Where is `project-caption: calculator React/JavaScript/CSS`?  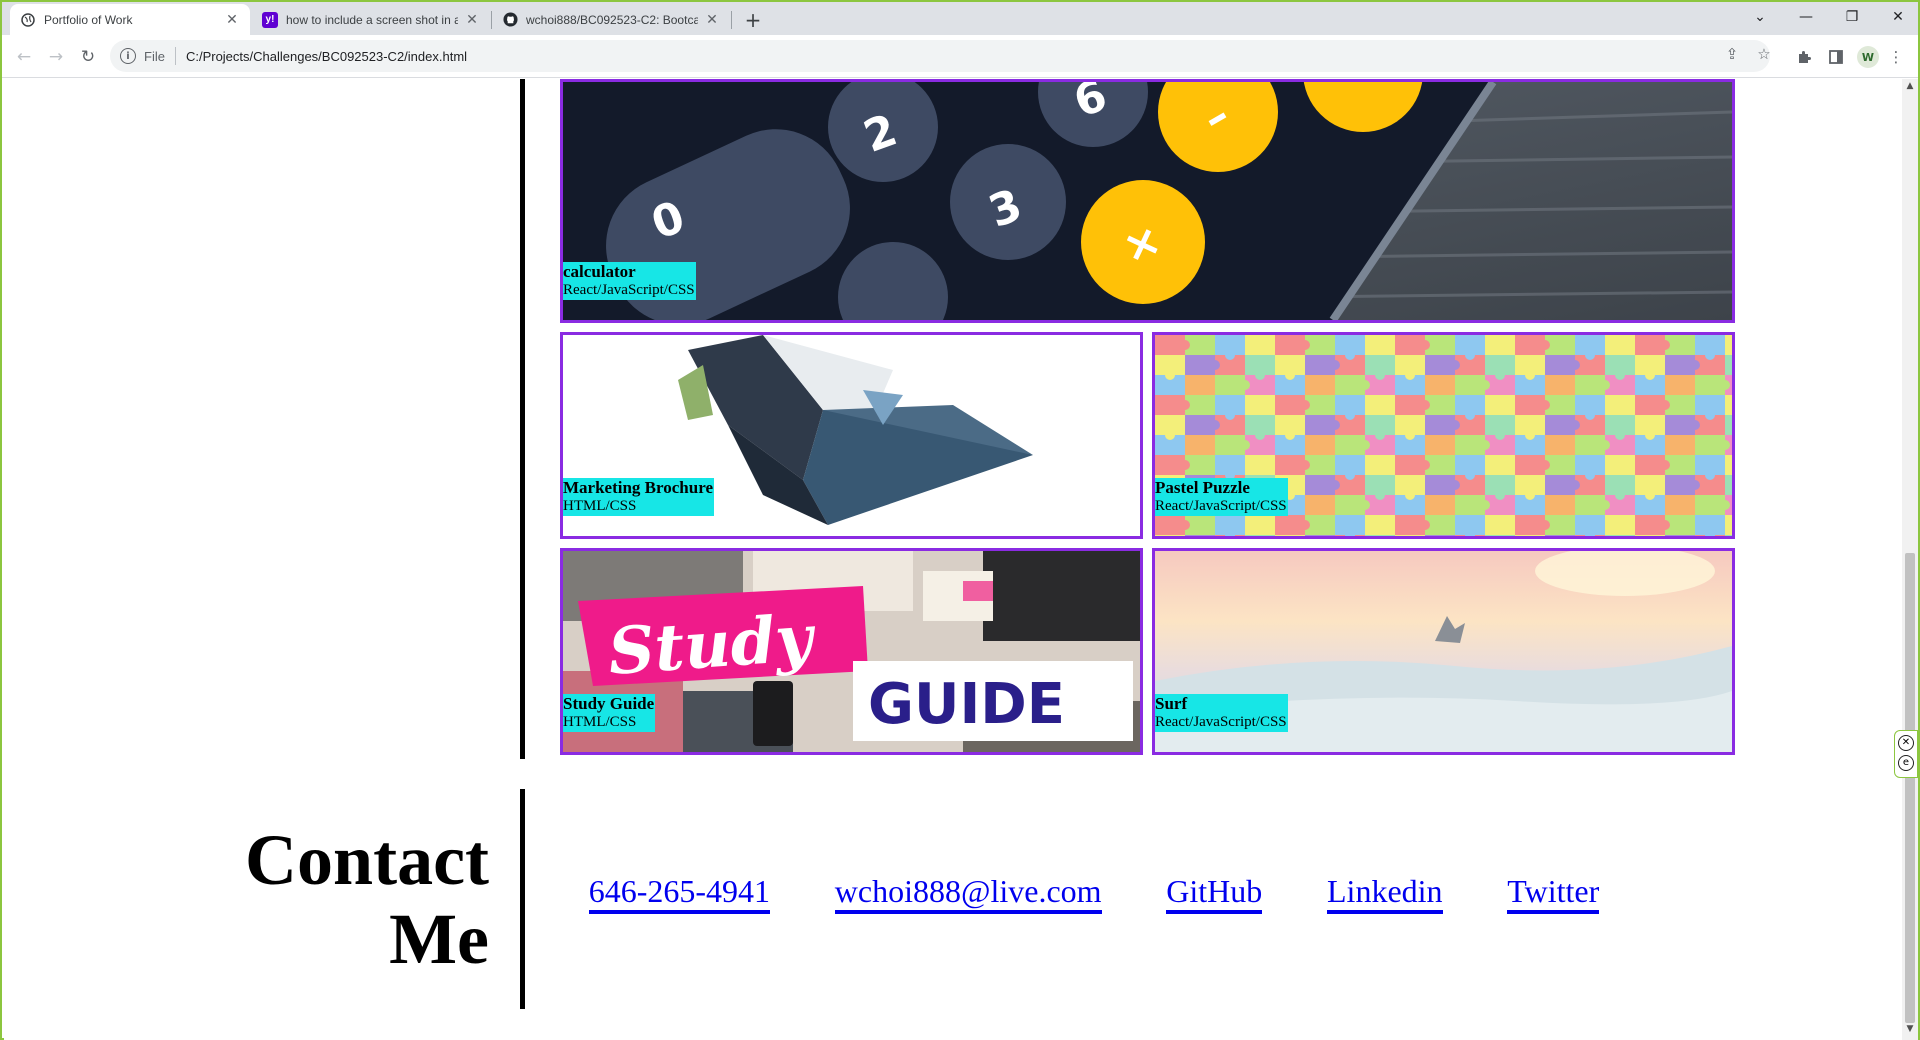 project-caption: calculator React/JavaScript/CSS is located at coordinates (629, 281).